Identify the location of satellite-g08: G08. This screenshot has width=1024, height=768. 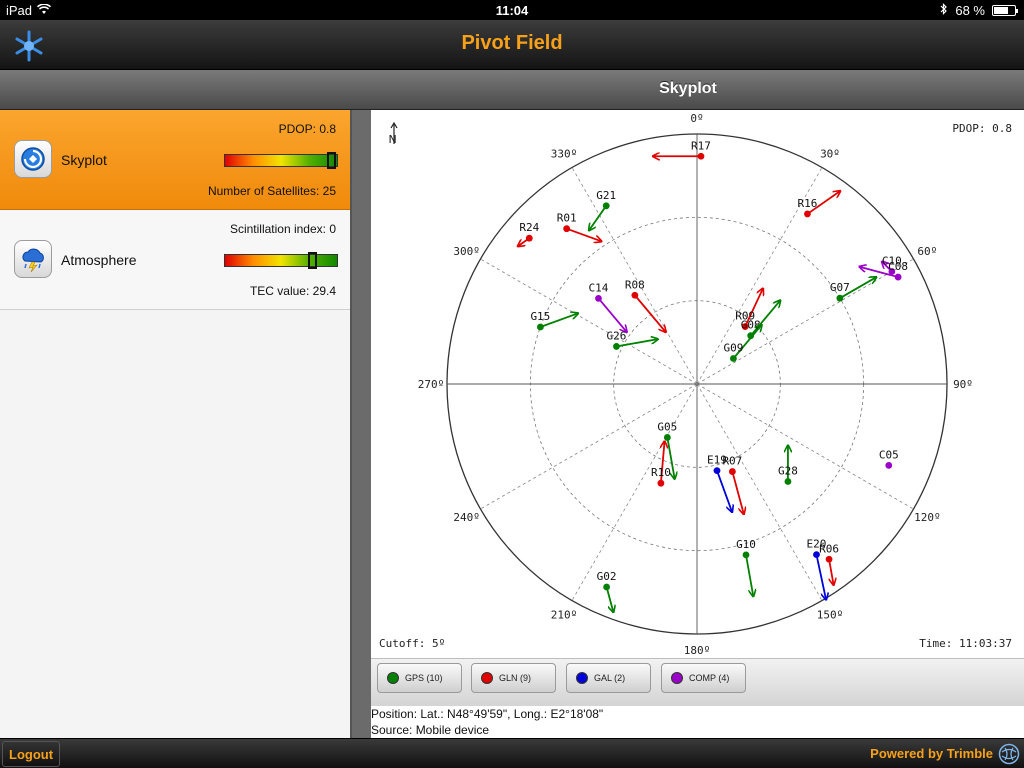
(761, 320).